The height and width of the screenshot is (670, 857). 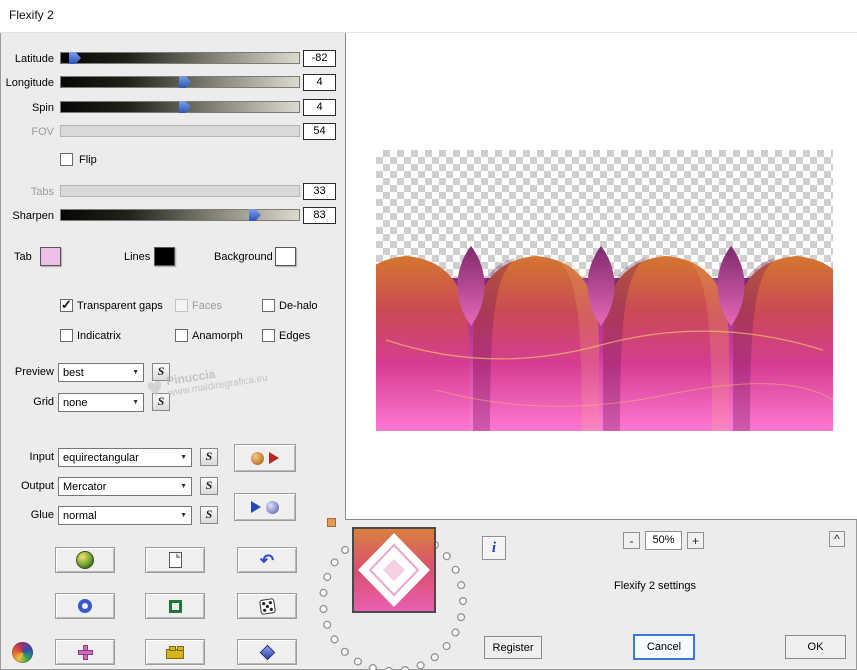 I want to click on grid-dropdown: none ▼, so click(x=101, y=402).